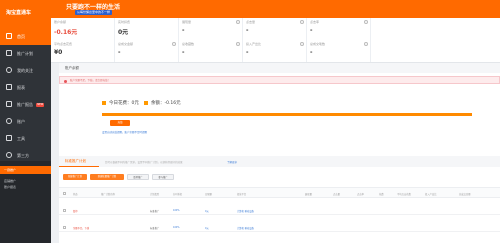  I want to click on chart-icon, so click(9, 104).